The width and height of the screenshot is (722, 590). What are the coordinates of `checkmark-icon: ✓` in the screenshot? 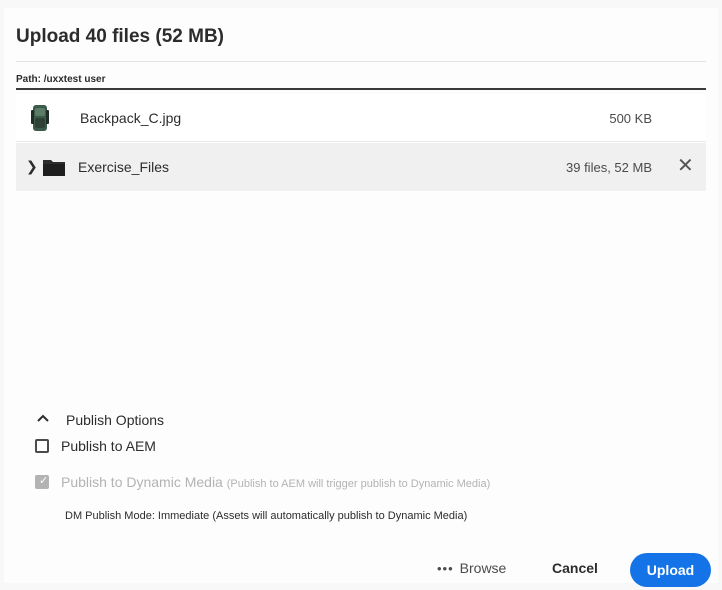 It's located at (44, 481).